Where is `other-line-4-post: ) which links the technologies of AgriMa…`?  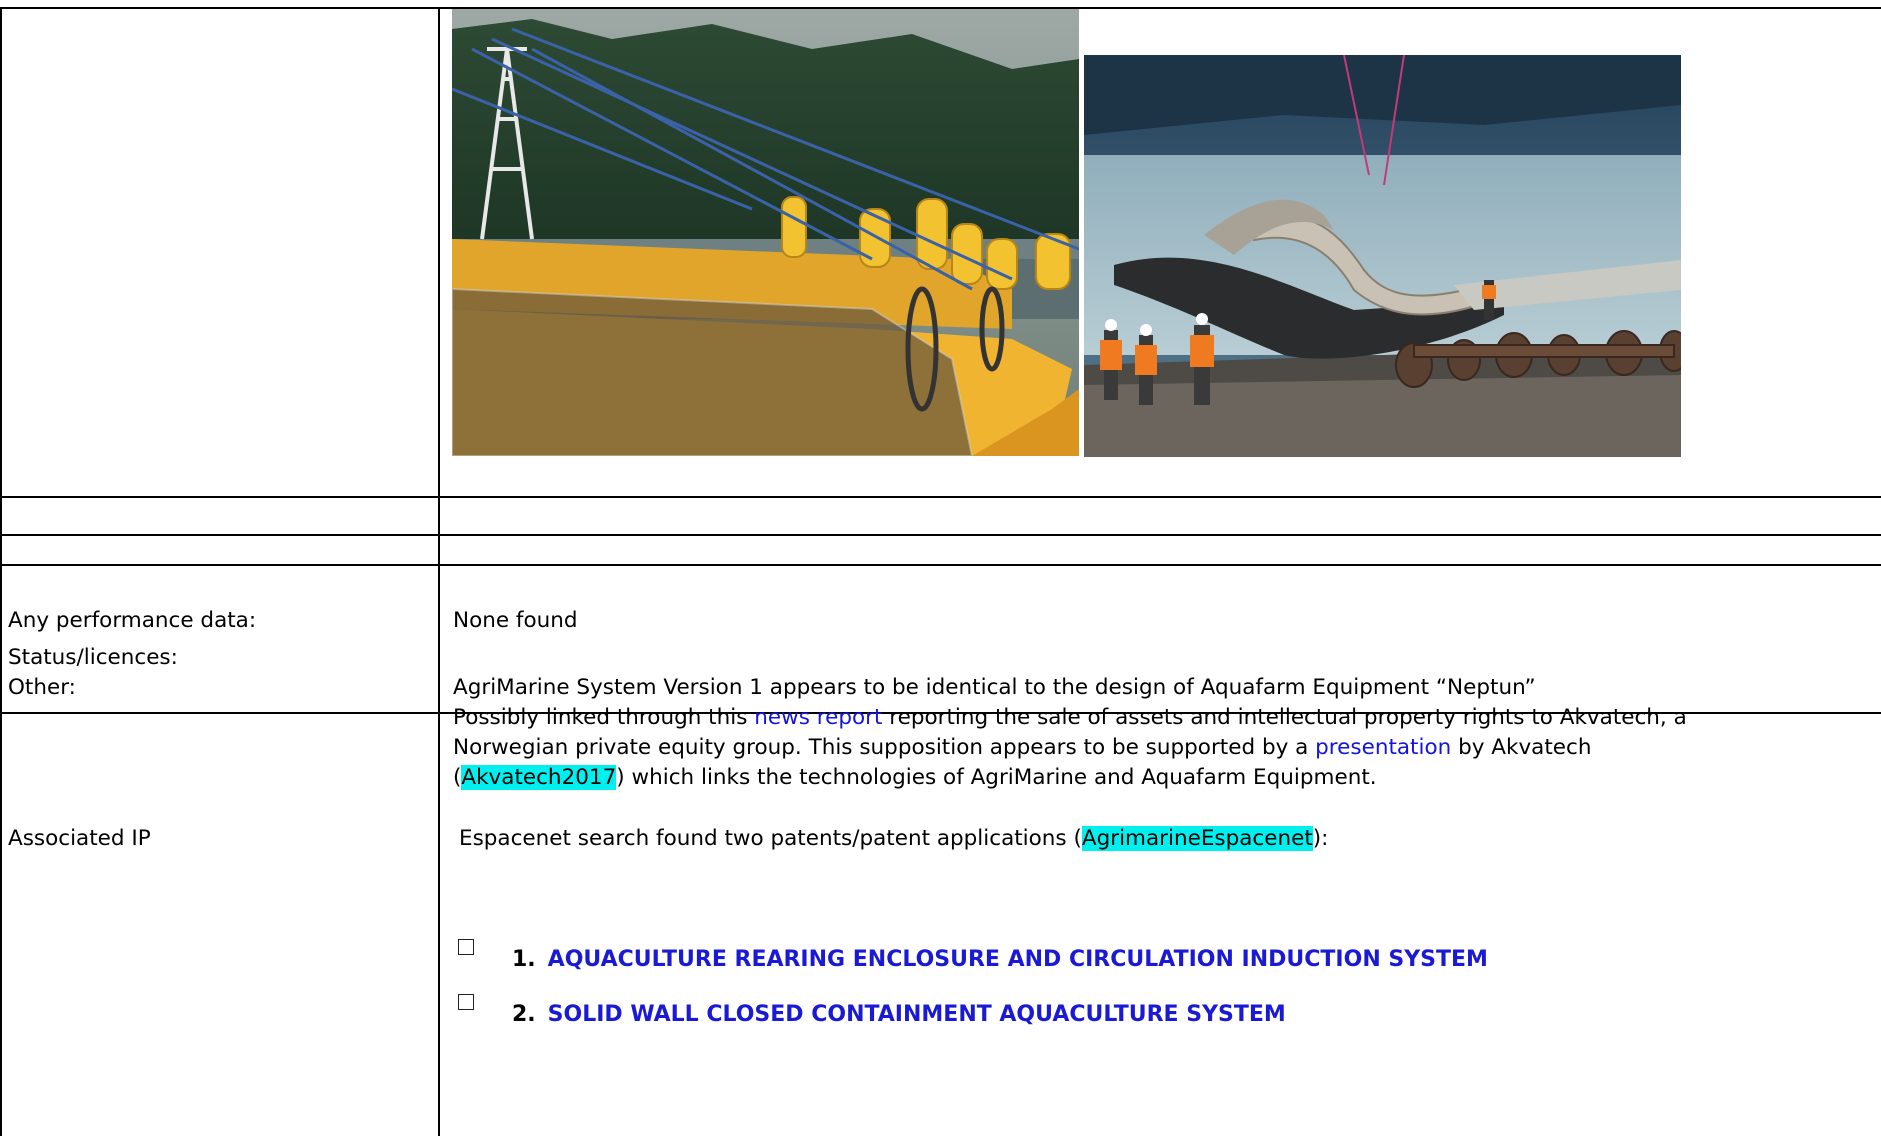
other-line-4-post: ) which links the technologies of AgriMa… is located at coordinates (996, 777).